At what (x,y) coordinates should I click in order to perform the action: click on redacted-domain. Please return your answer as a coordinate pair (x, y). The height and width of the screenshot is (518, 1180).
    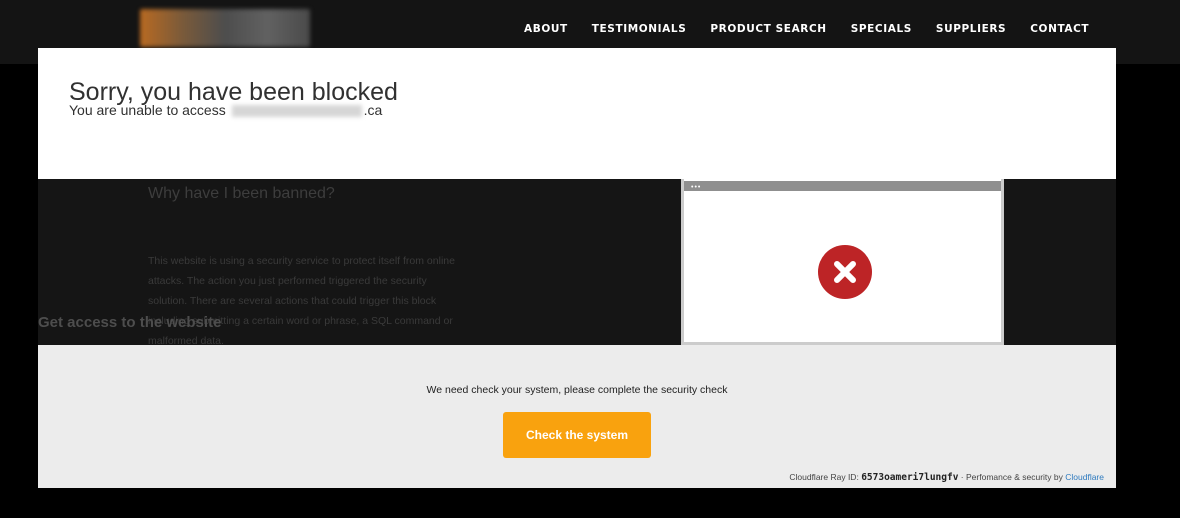
    Looking at the image, I should click on (296, 111).